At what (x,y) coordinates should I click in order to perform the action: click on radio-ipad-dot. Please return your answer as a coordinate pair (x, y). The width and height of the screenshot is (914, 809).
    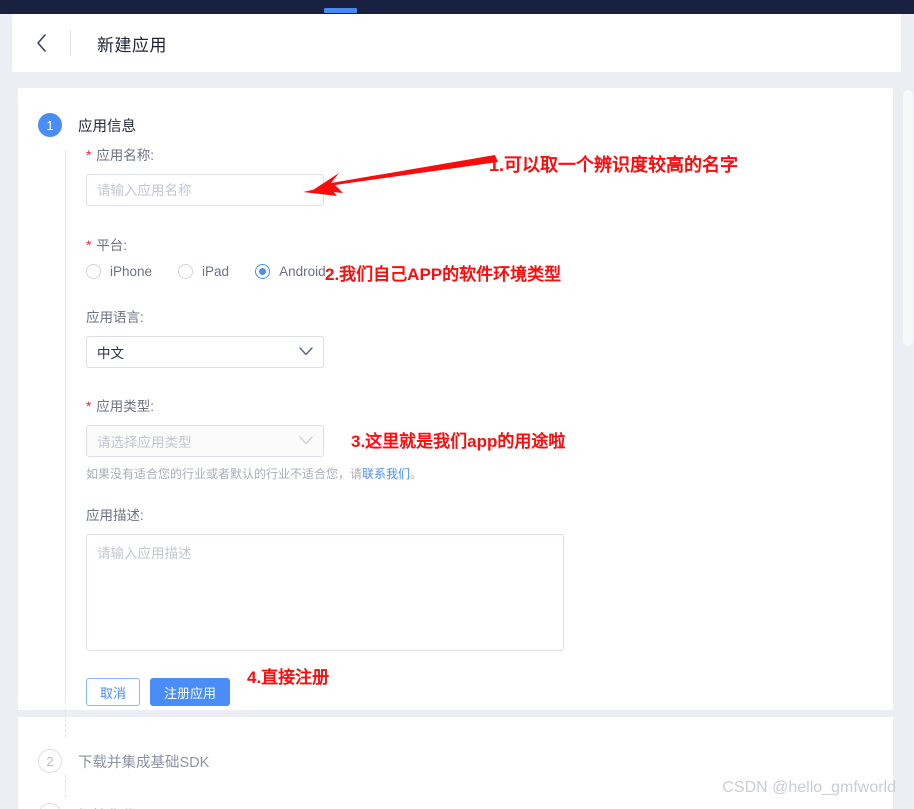
    Looking at the image, I should click on (186, 271).